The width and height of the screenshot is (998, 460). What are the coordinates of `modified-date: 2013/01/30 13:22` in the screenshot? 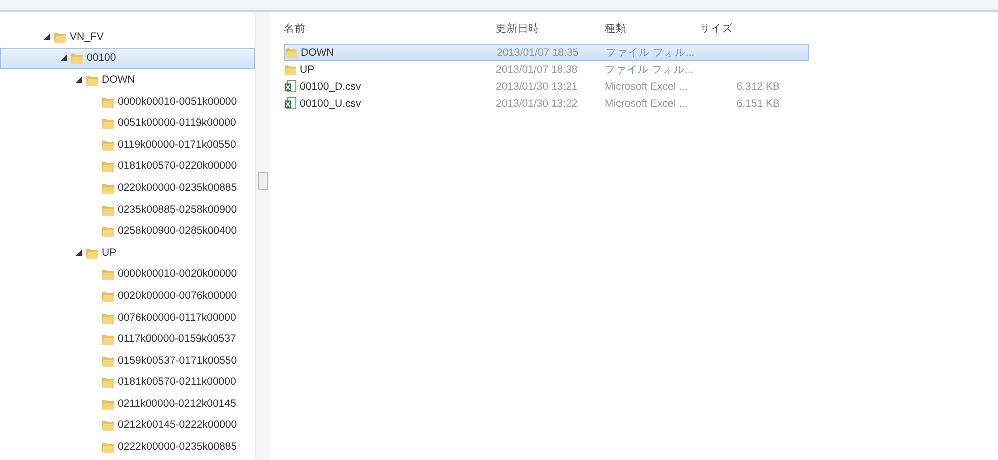 It's located at (537, 104).